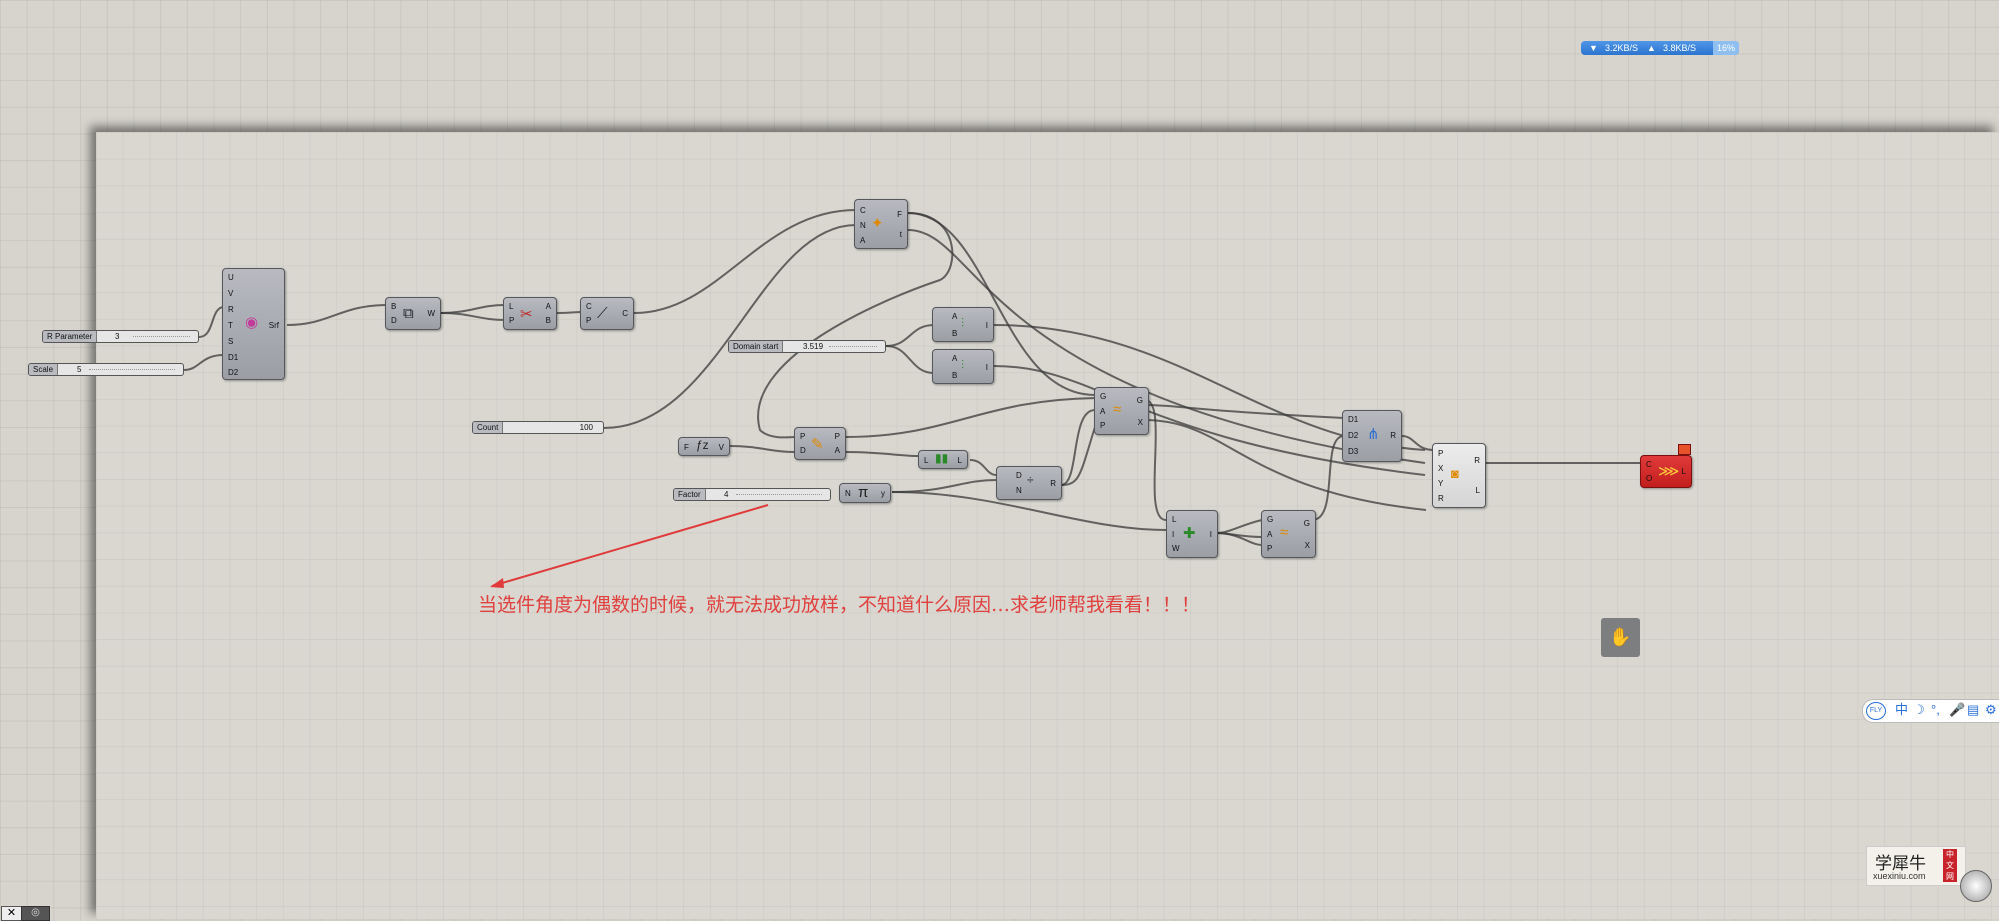 Image resolution: width=1999 pixels, height=921 pixels. Describe the element at coordinates (813, 346) in the screenshot. I see `slider-value: 3.519` at that location.